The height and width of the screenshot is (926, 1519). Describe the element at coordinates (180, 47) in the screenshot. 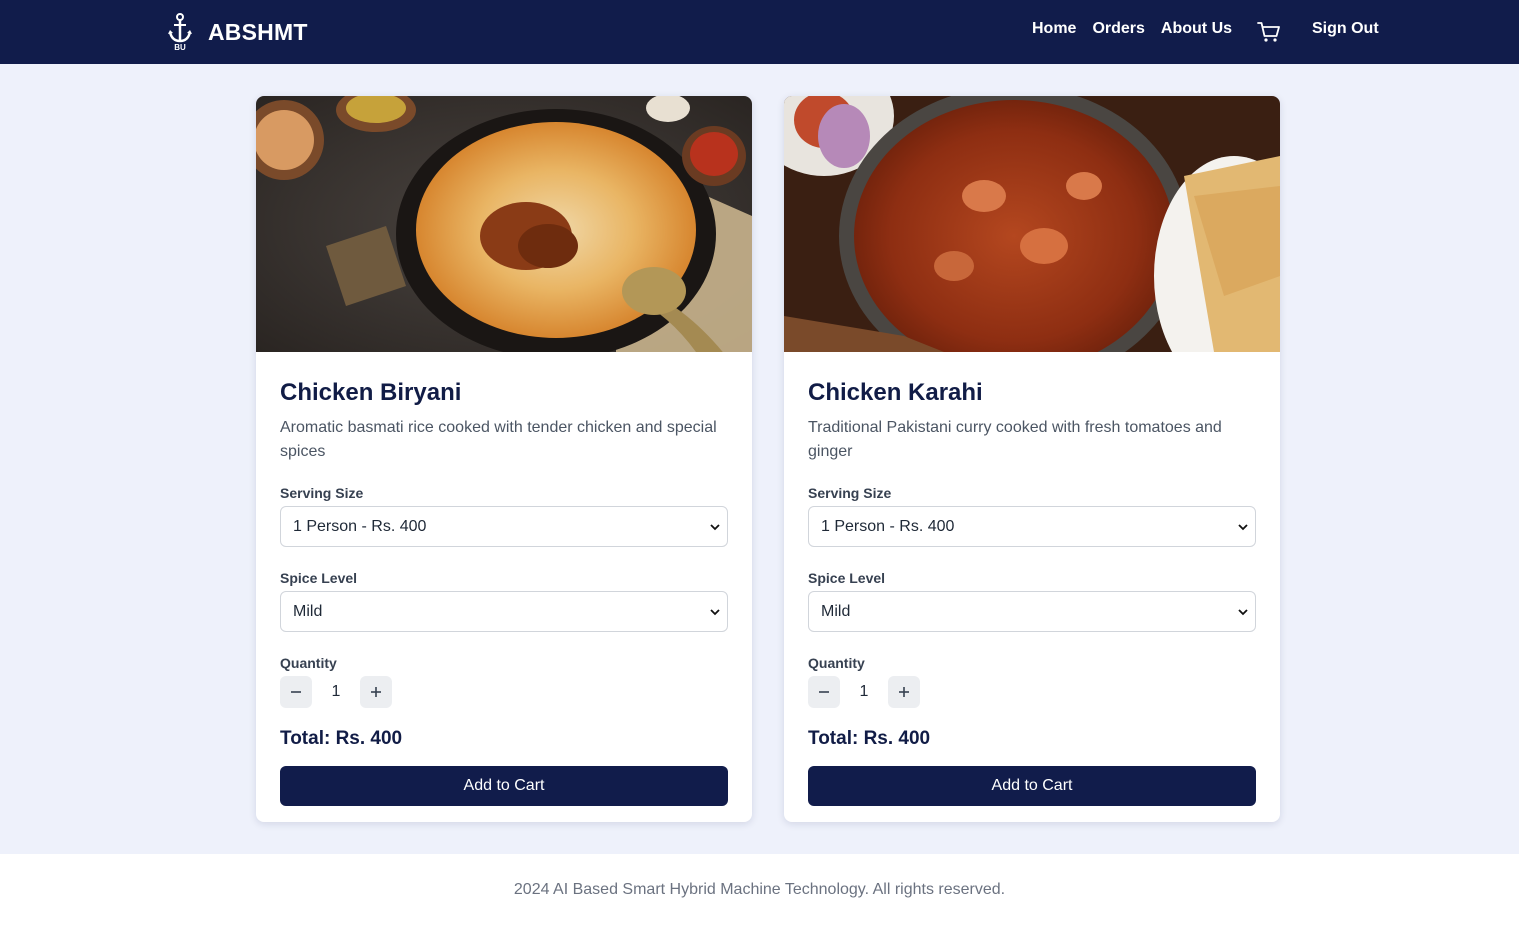

I see `logo-text: BU` at that location.